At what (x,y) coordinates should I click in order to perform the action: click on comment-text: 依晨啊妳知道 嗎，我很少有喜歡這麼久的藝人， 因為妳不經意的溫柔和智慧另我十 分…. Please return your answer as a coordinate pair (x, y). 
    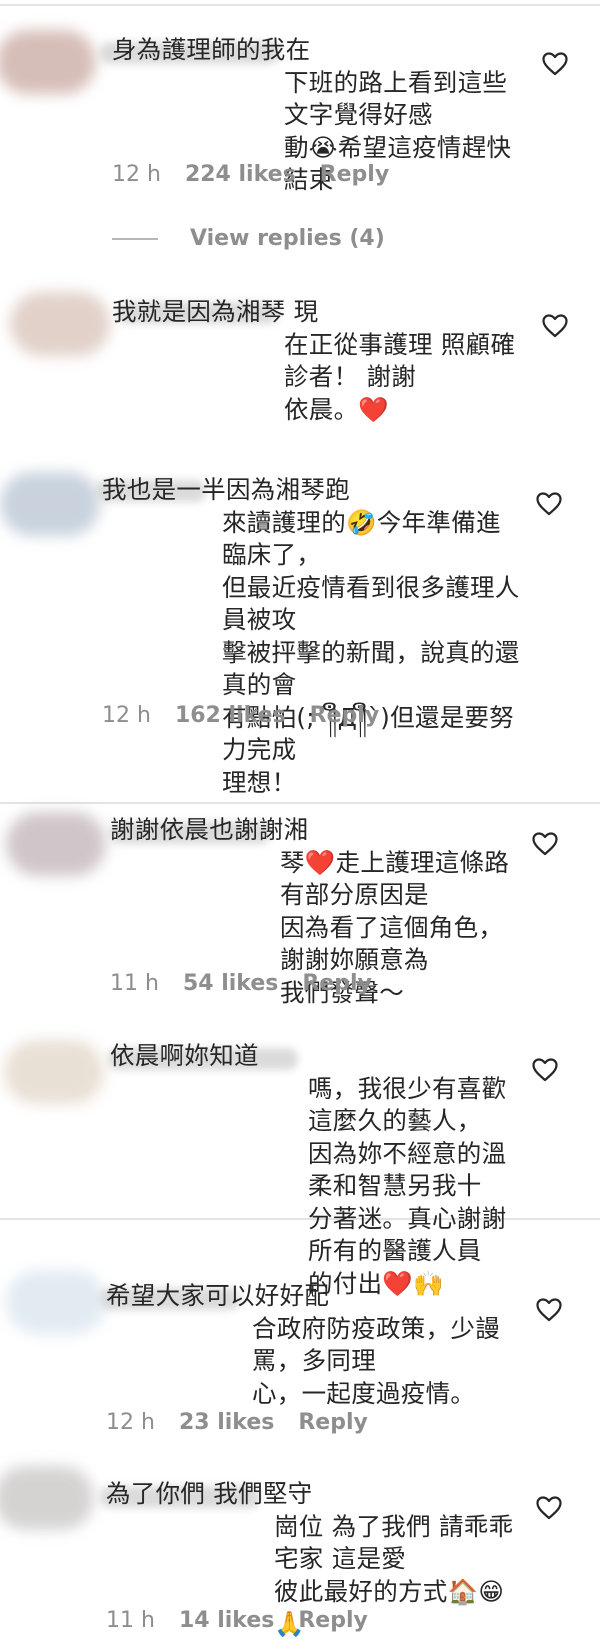
    Looking at the image, I should click on (308, 1169).